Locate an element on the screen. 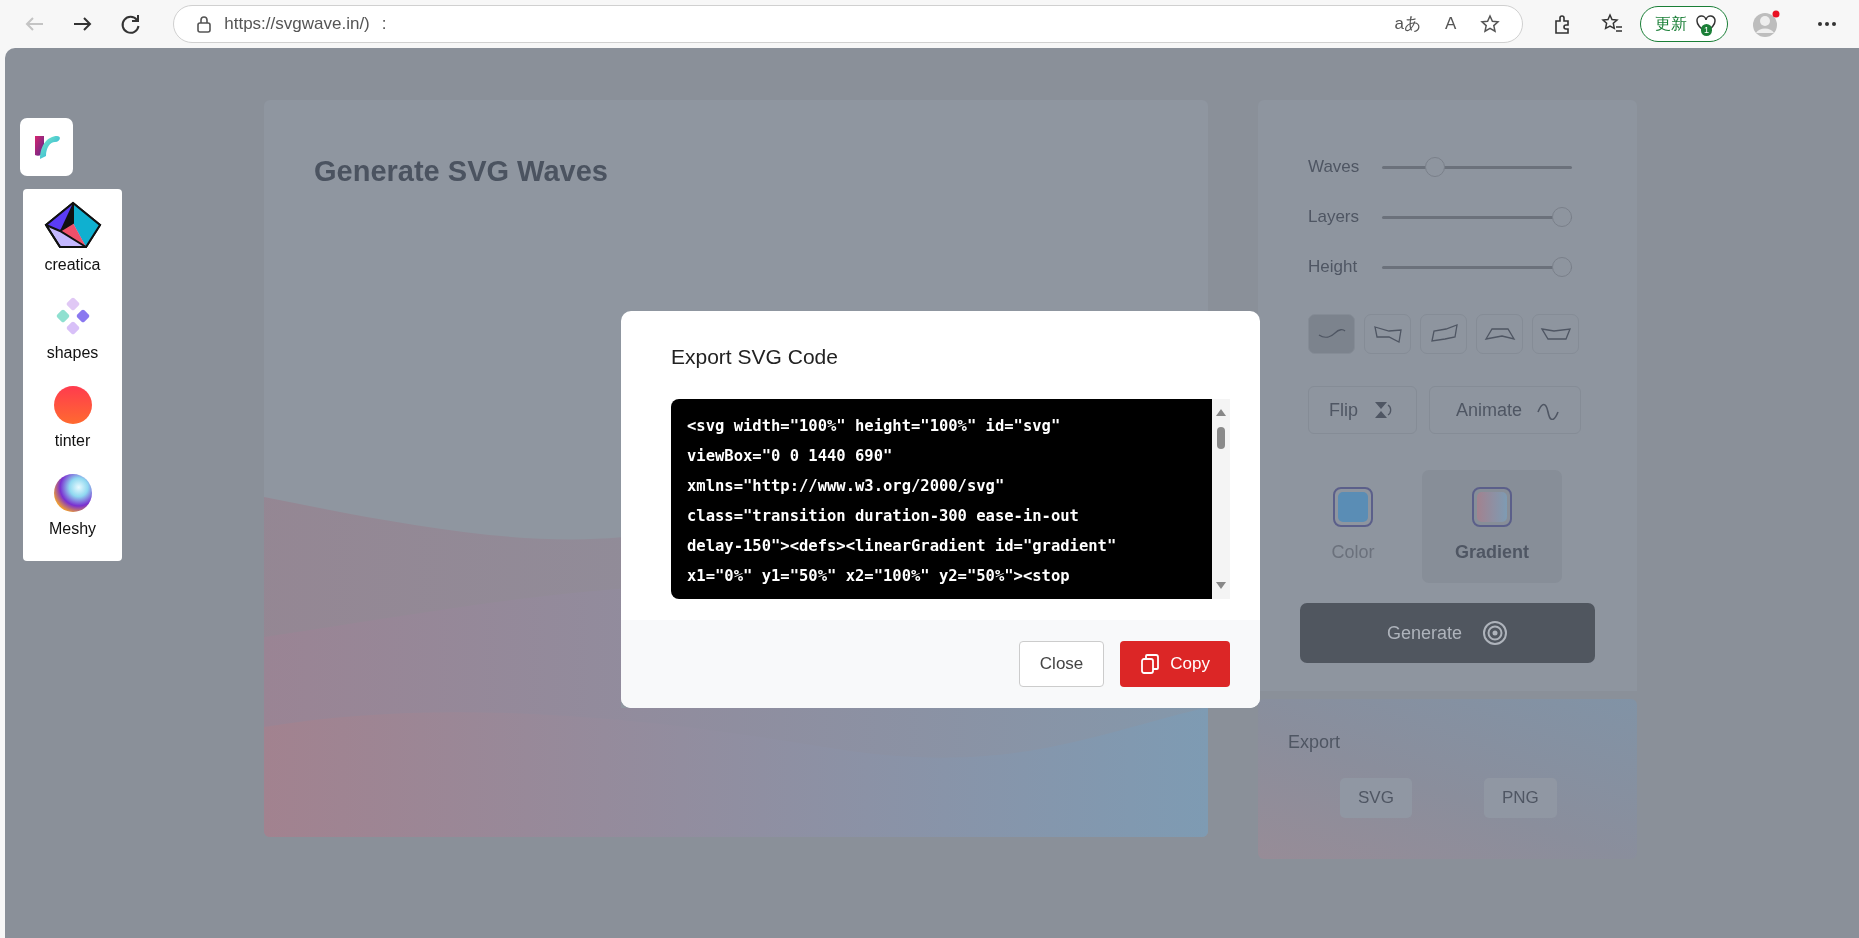 This screenshot has width=1859, height=938. scrollbar is located at coordinates (1221, 498).